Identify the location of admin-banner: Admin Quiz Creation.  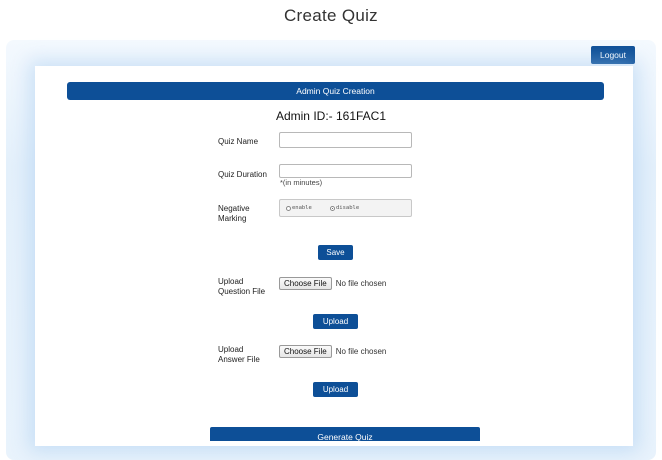
(335, 91).